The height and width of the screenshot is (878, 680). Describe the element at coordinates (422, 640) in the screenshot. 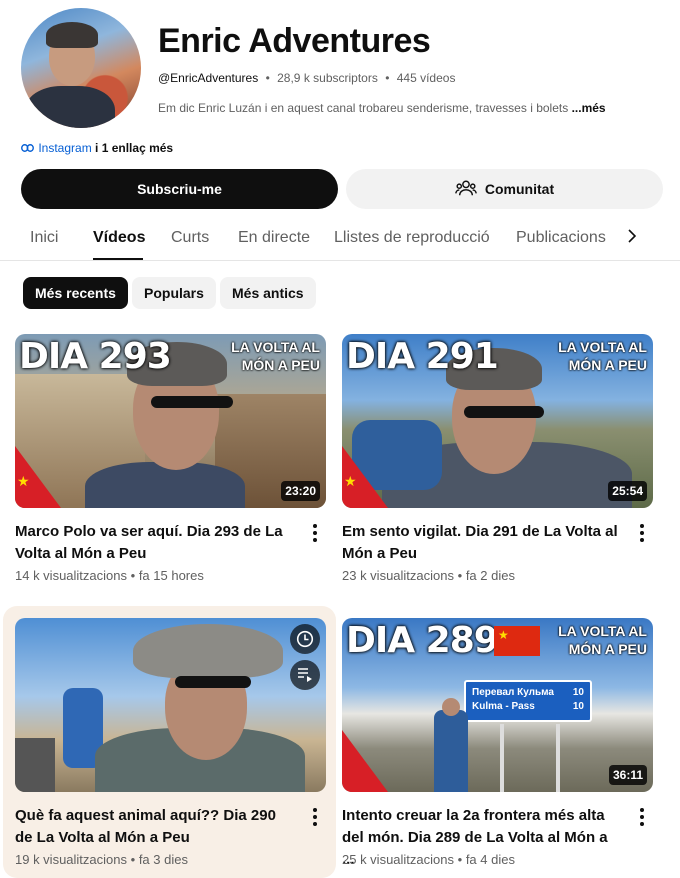

I see `thumbnail-day-overlay: DIA 289` at that location.